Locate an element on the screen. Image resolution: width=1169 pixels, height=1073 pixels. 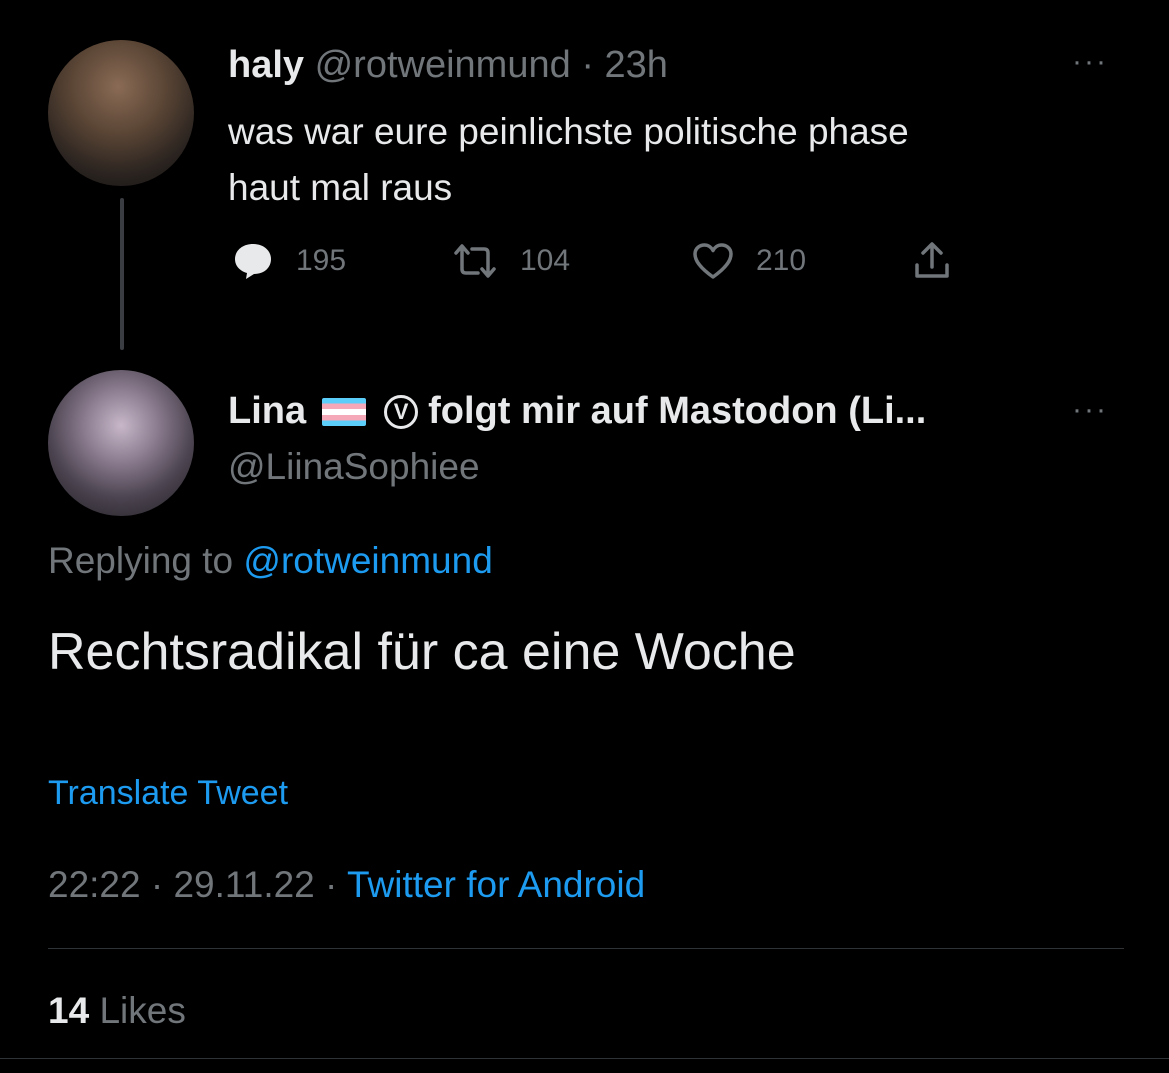
tweet-time: 22:22 is located at coordinates (94, 884).